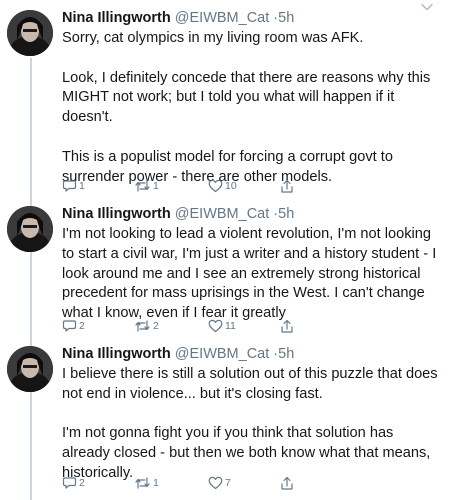 This screenshot has height=500, width=455. I want to click on like-button: 11, so click(222, 326).